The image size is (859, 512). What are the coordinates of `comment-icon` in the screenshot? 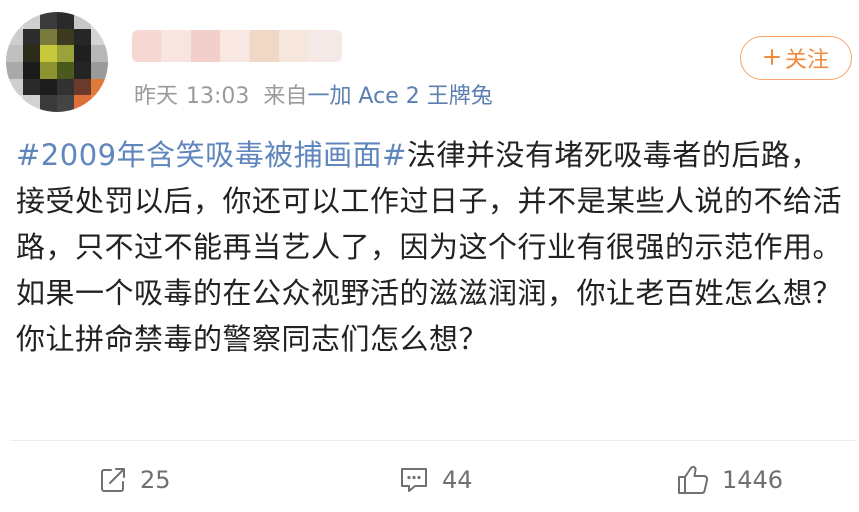 It's located at (414, 480).